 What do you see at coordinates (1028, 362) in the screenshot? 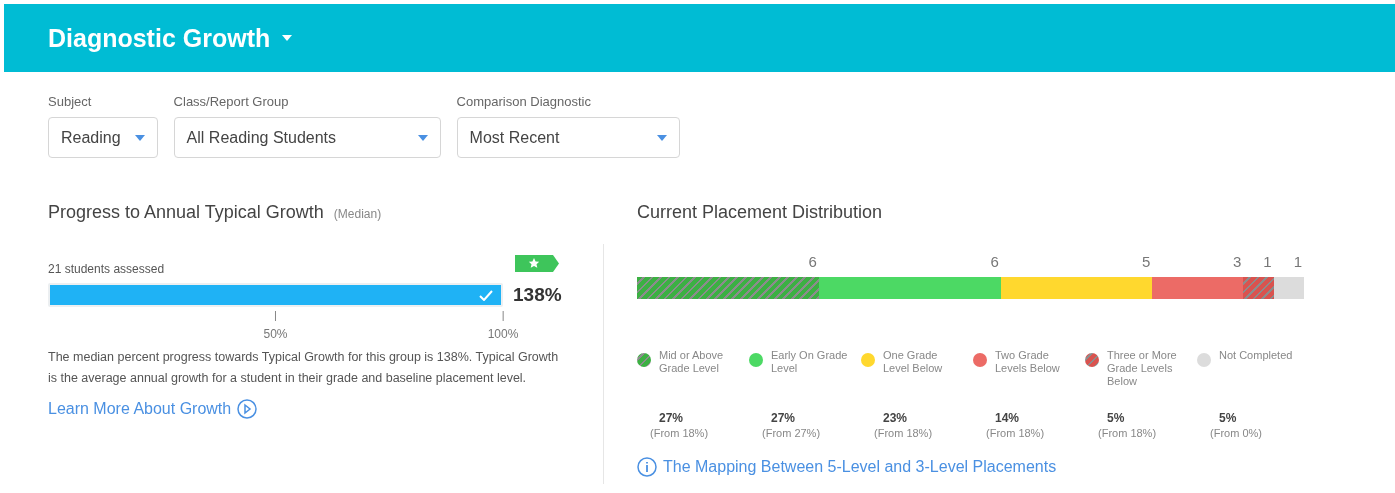
I see `legend-label: Two Grade Levels Below` at bounding box center [1028, 362].